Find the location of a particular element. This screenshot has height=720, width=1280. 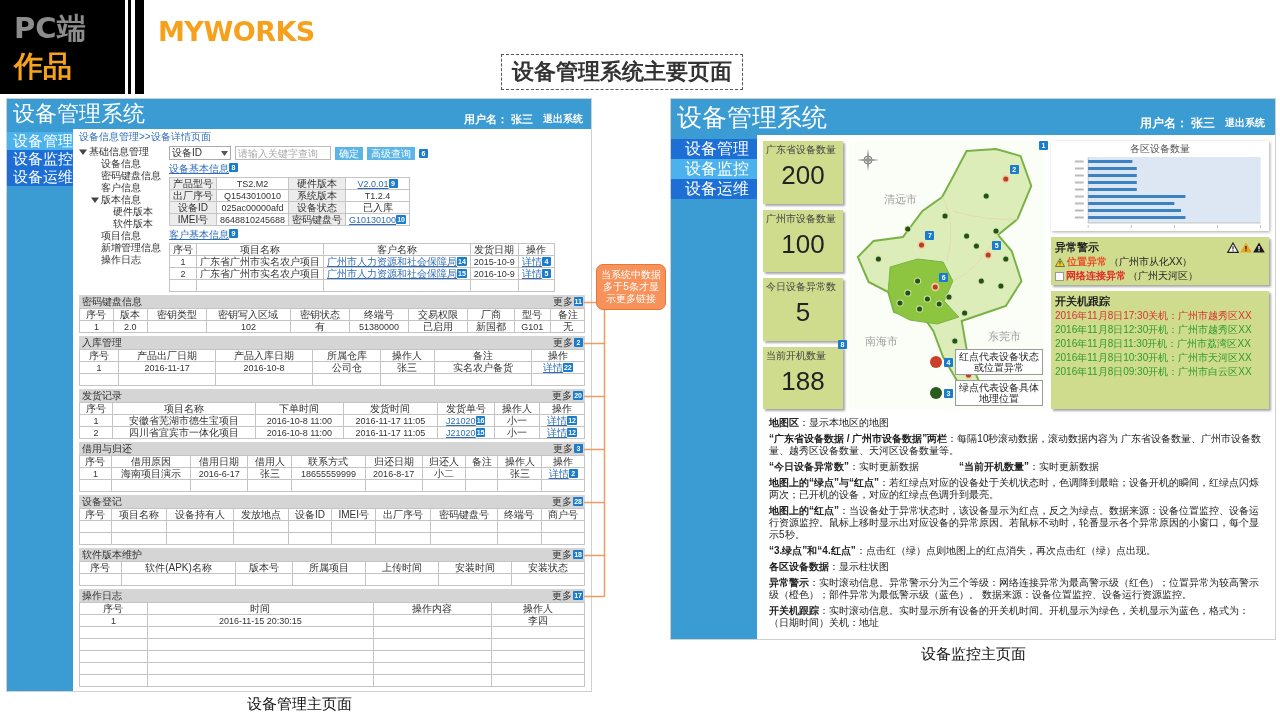

table-cell: 公司仓 is located at coordinates (346, 367).